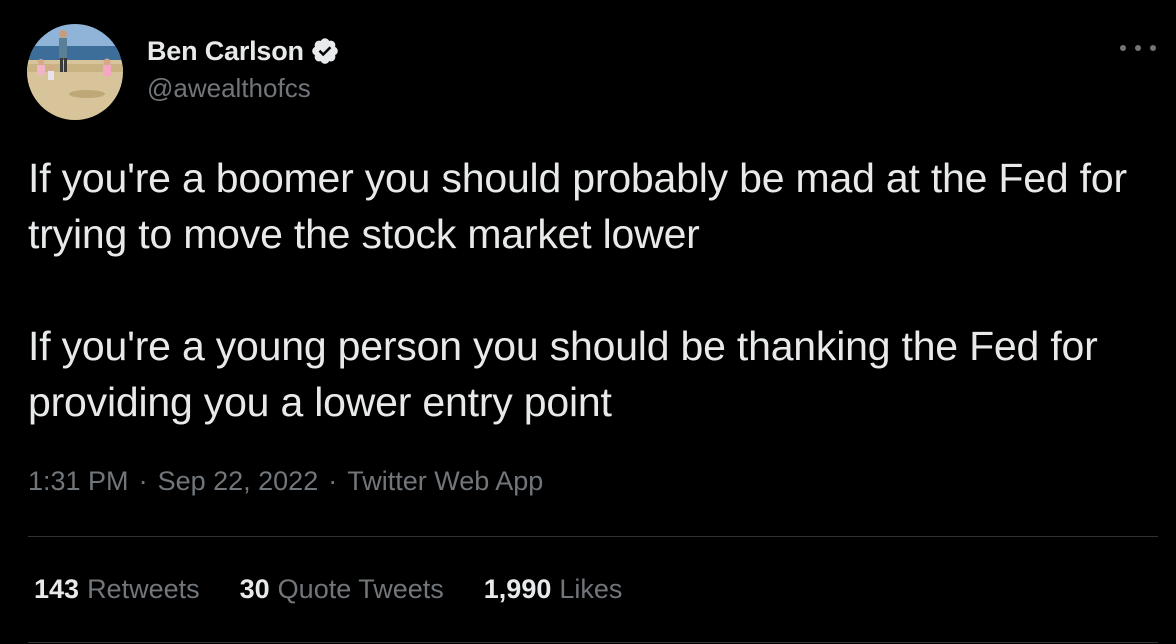 Image resolution: width=1176 pixels, height=644 pixels. I want to click on likes-count: 1,990, so click(517, 589).